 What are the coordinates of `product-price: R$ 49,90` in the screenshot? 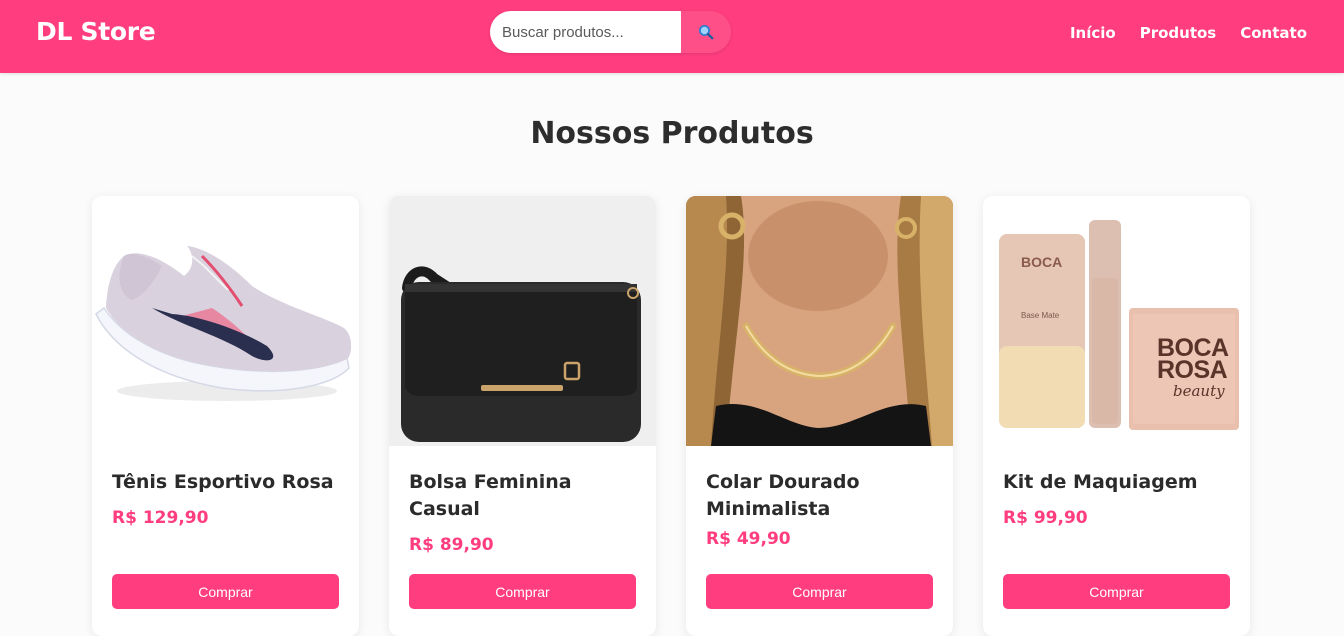 It's located at (748, 539).